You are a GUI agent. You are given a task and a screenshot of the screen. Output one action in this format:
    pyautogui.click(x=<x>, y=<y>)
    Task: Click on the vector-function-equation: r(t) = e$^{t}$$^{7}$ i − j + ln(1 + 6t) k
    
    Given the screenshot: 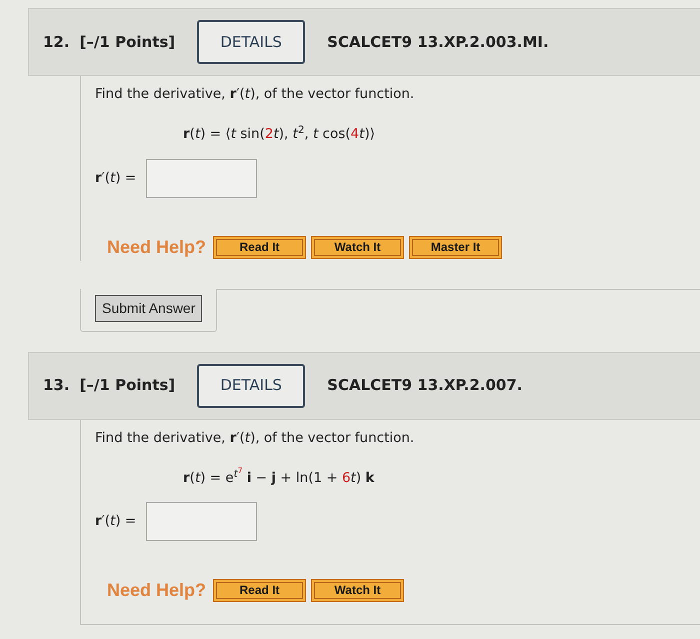 What is the action you would take?
    pyautogui.click(x=279, y=478)
    